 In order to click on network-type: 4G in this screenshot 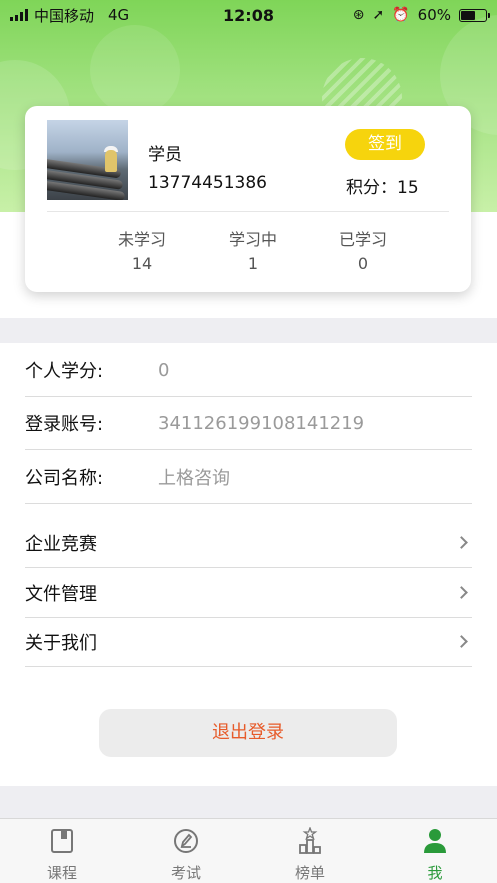, I will do `click(119, 15)`.